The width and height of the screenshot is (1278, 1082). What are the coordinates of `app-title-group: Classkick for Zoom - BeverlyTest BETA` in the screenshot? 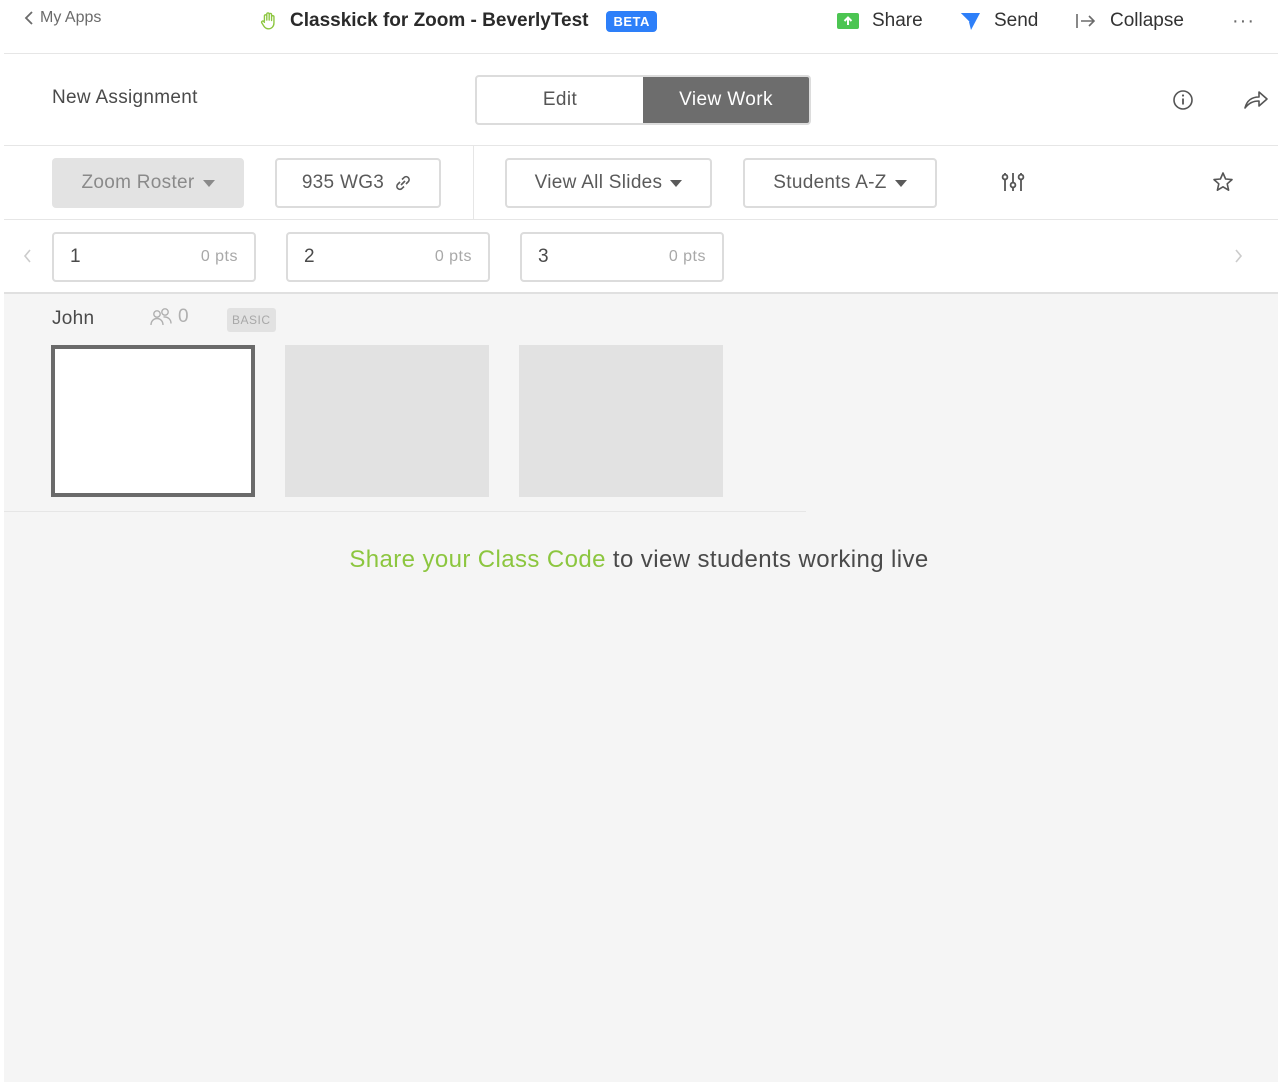 It's located at (457, 21).